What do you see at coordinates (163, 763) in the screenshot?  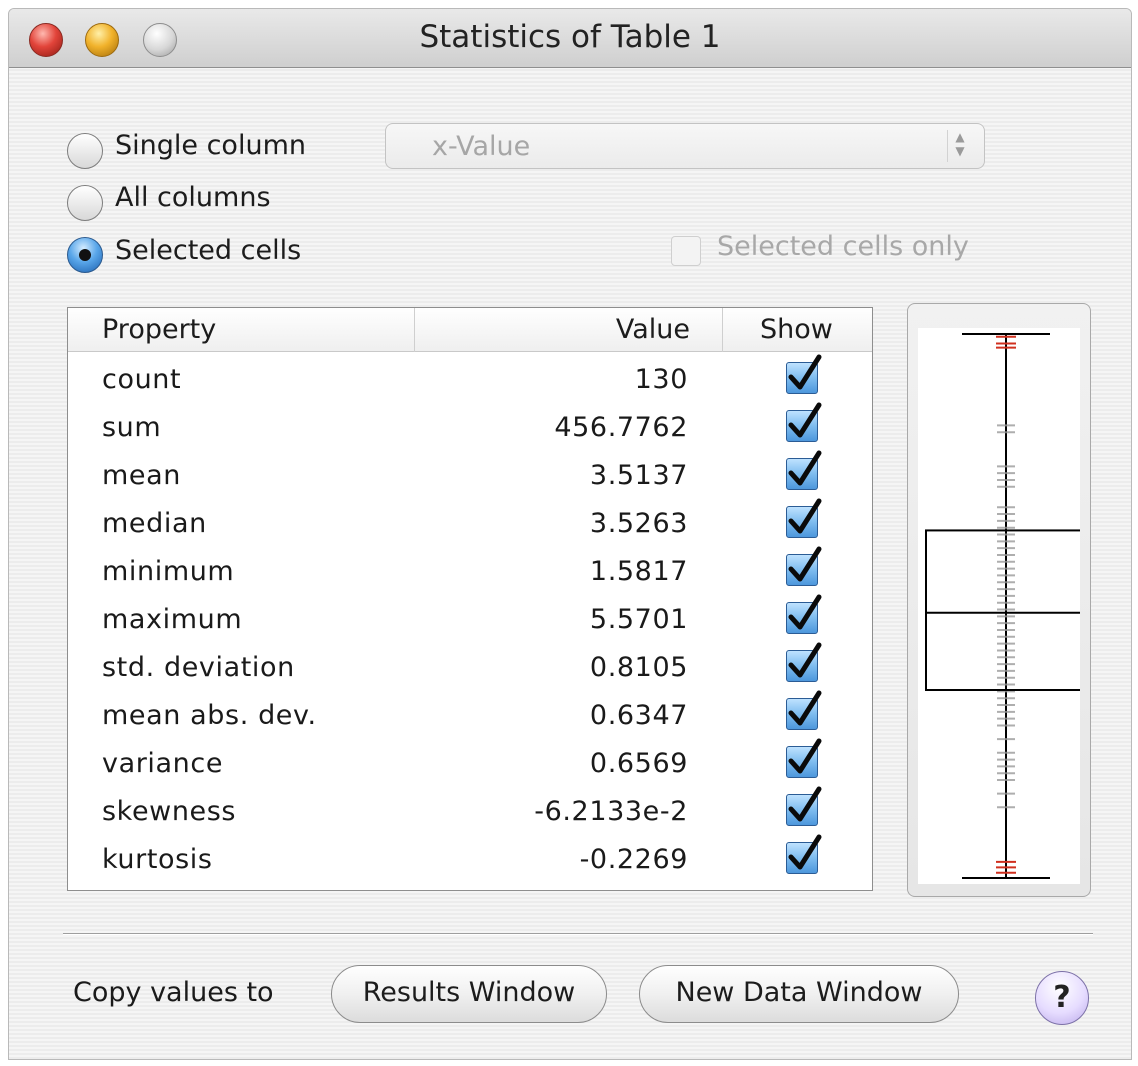 I see `property-cell: variance` at bounding box center [163, 763].